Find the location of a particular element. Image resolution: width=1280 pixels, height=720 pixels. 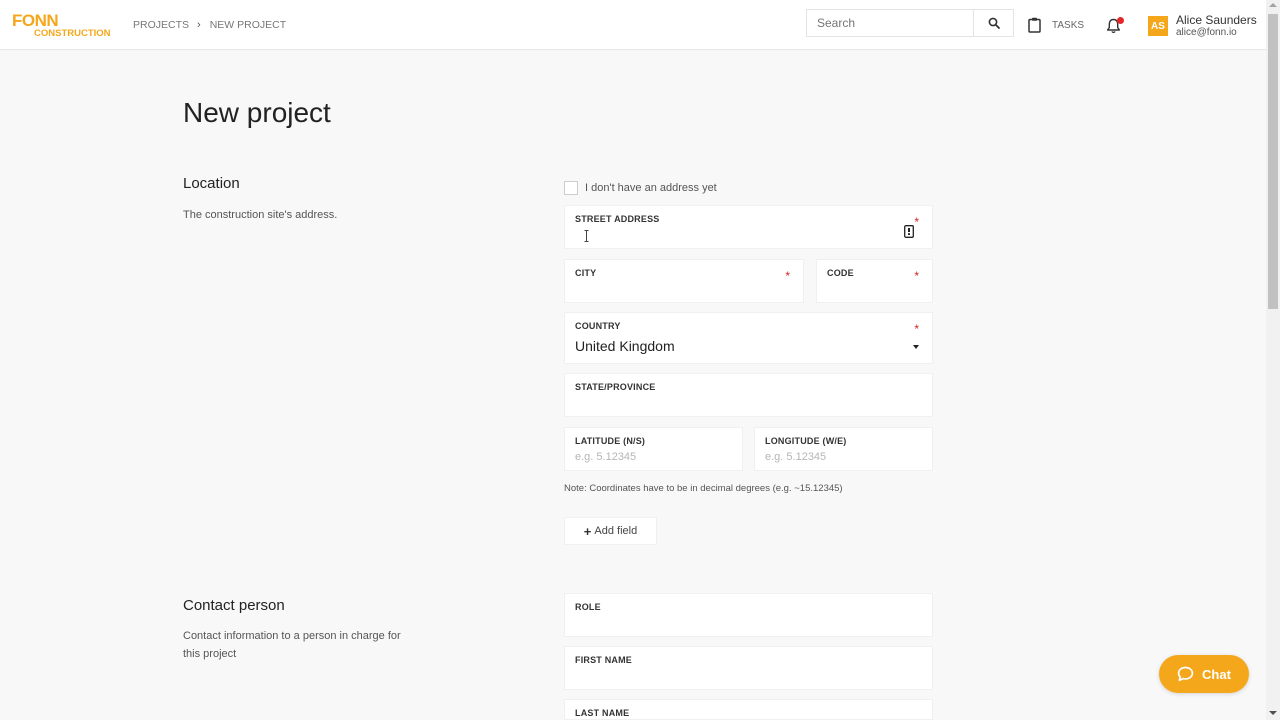

latitude-field: LATITUDE (N/S) is located at coordinates (653, 449).